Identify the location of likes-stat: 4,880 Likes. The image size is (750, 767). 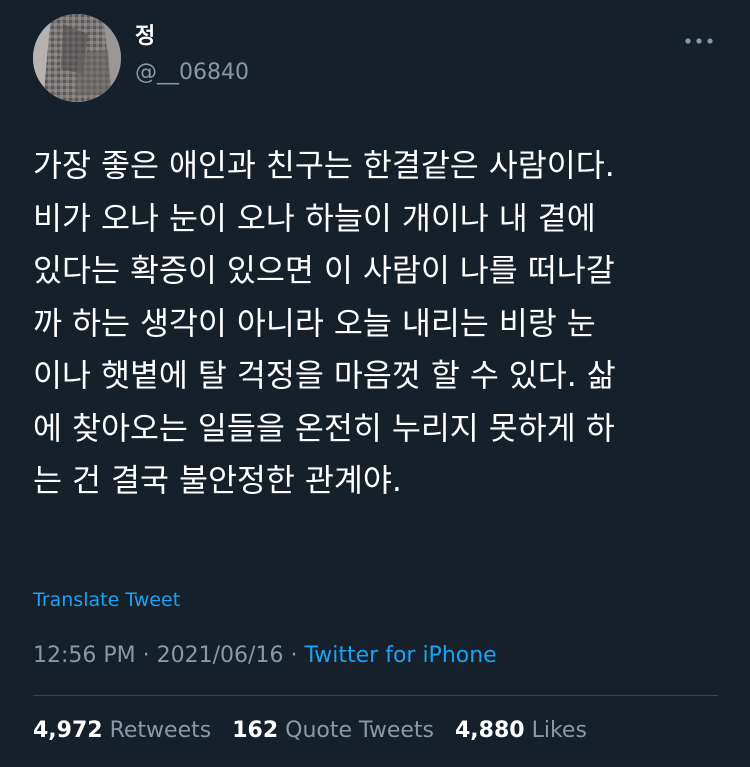
(521, 731).